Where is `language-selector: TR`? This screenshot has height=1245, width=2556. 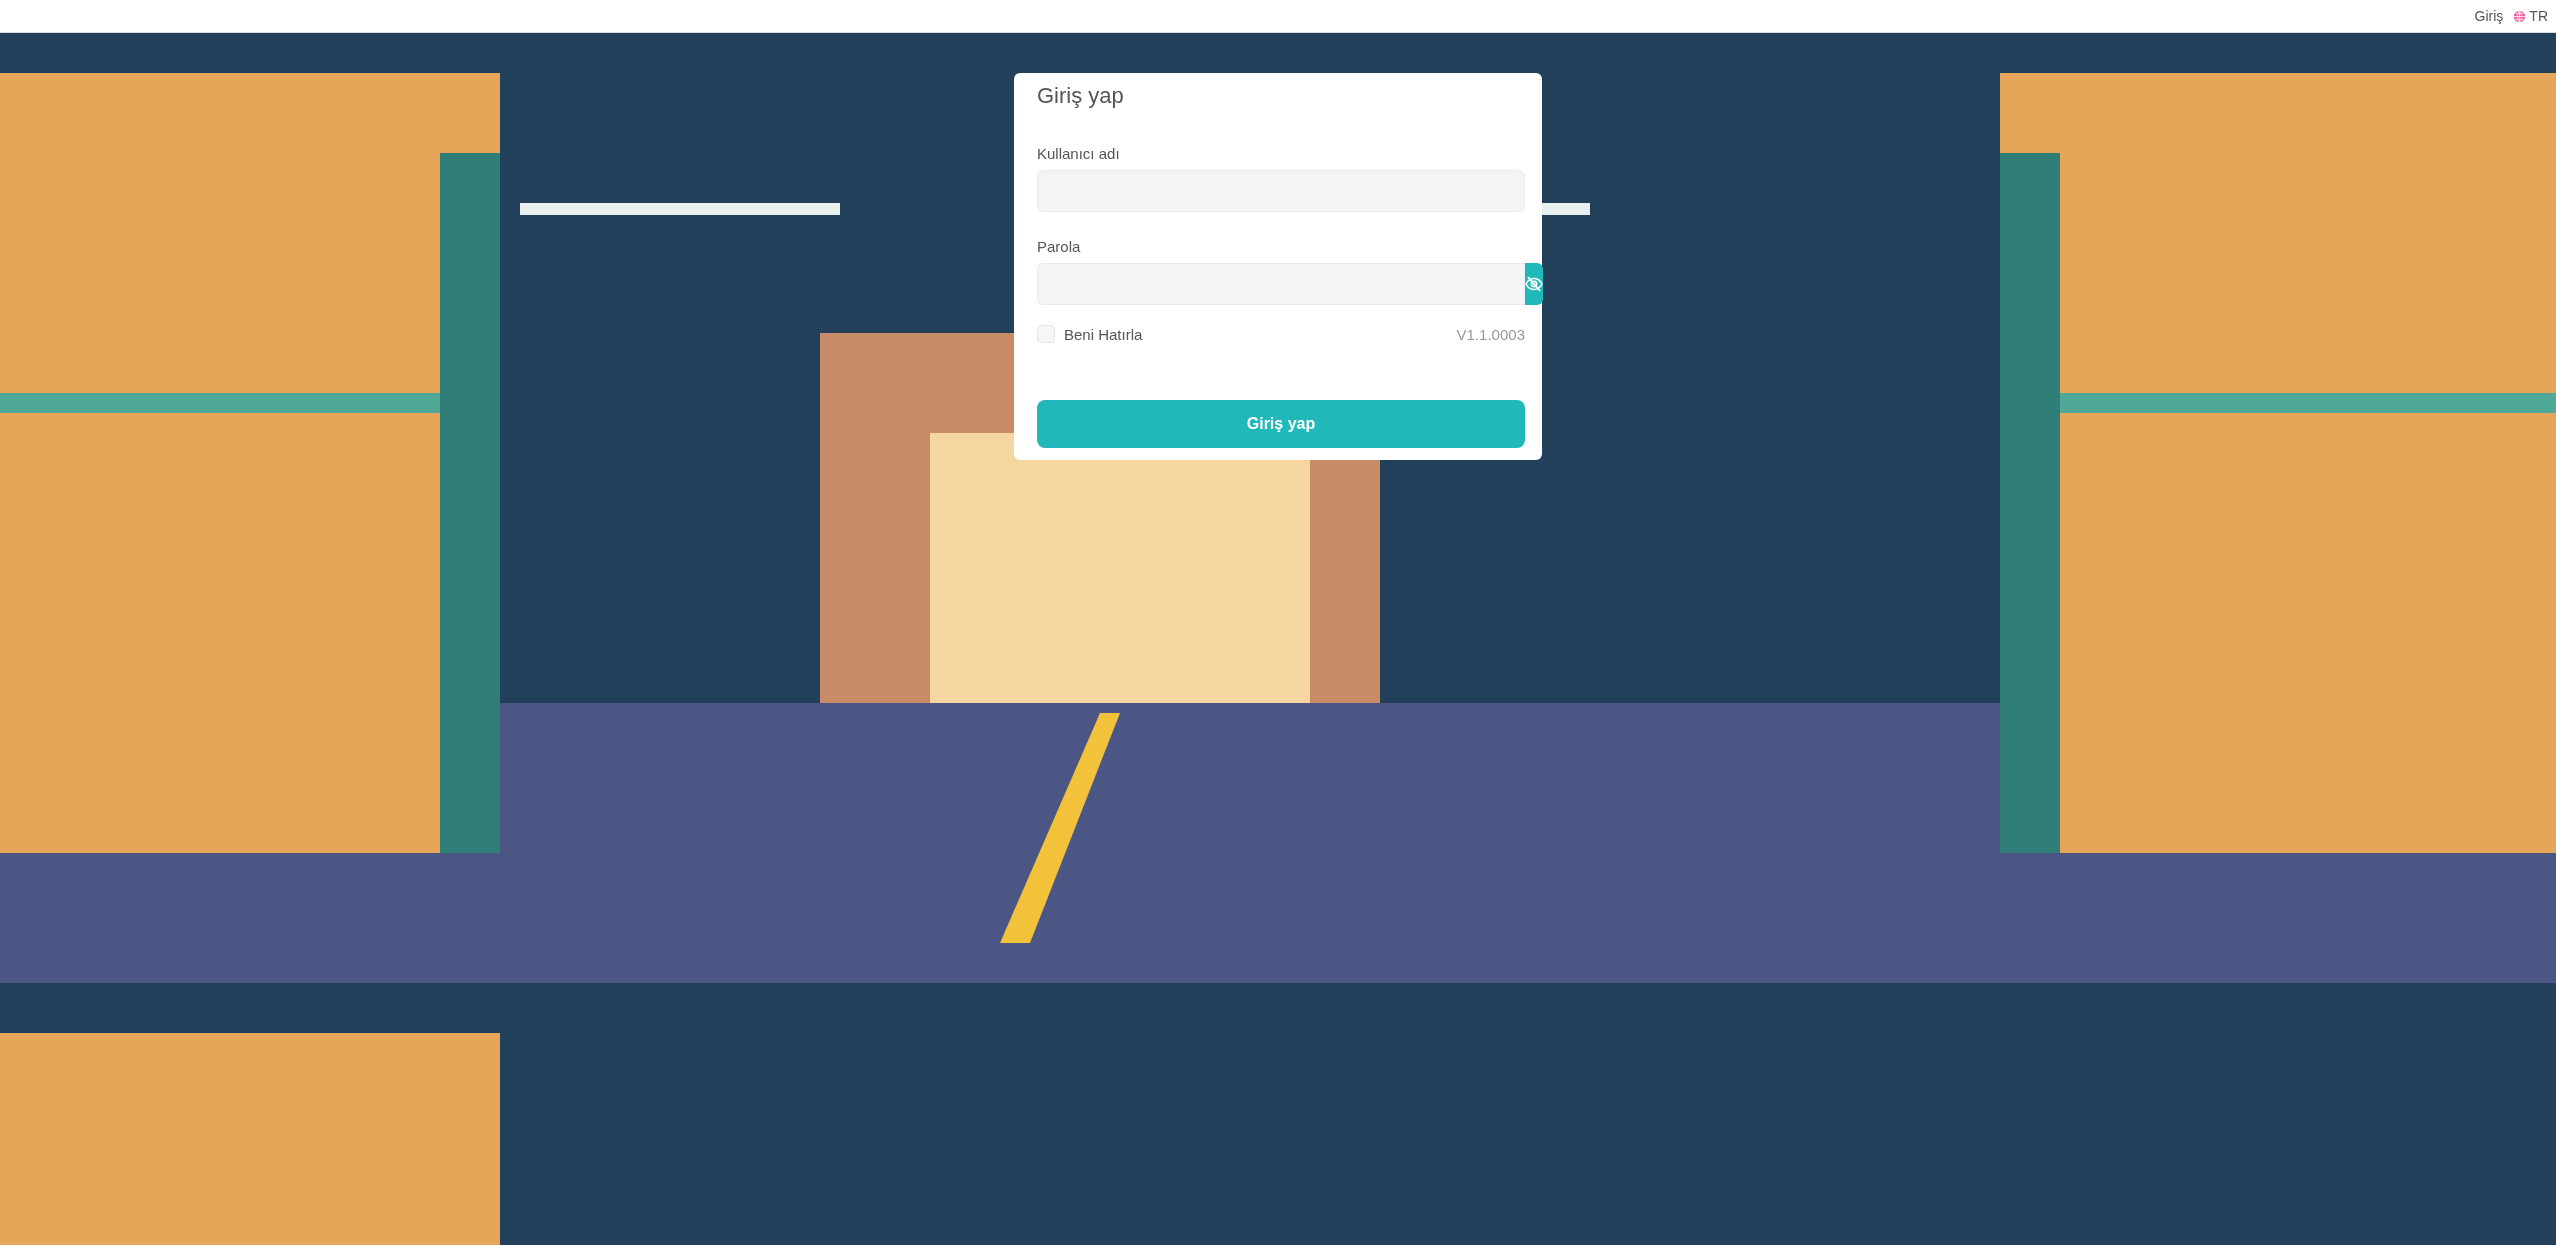 language-selector: TR is located at coordinates (2538, 16).